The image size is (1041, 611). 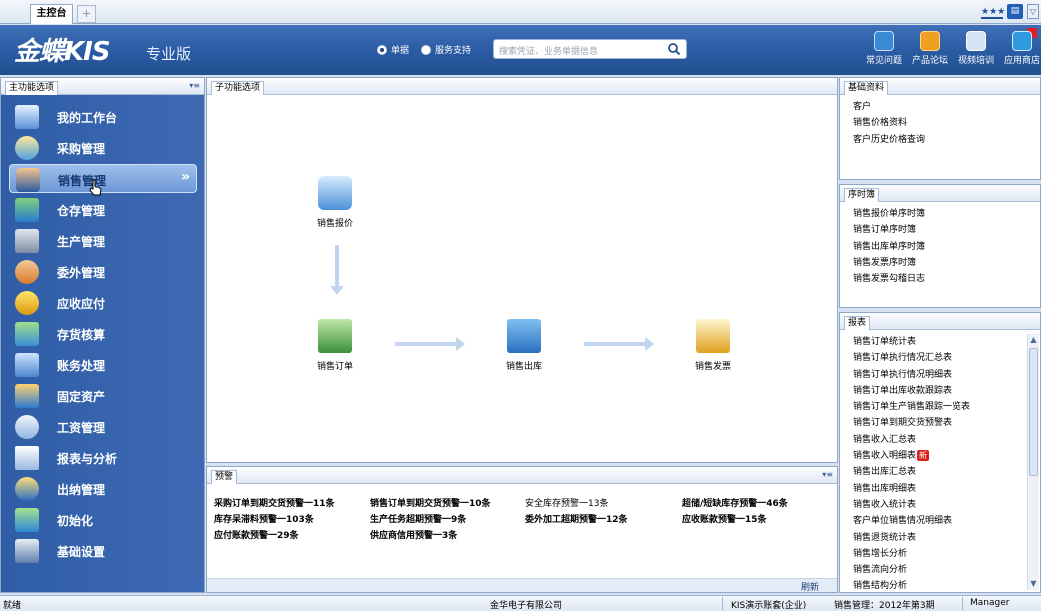 I want to click on report-link: 销售订单统计表, so click(x=911, y=342).